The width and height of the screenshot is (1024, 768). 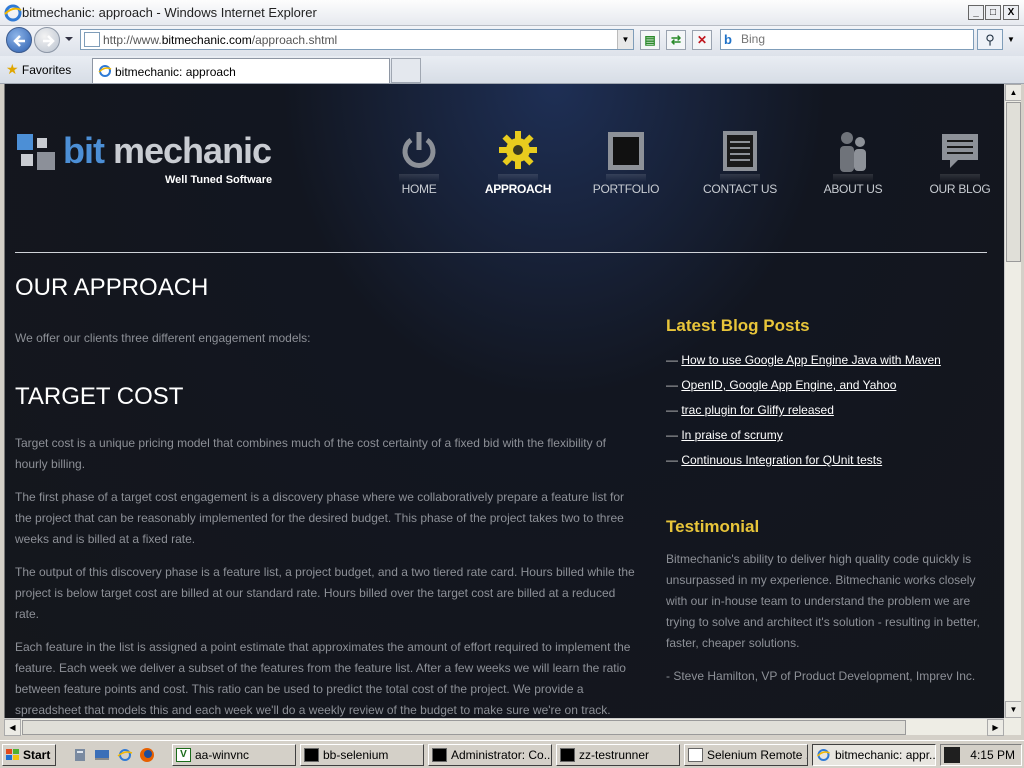 What do you see at coordinates (219, 180) in the screenshot?
I see `logo-tagline: Well Tuned Software` at bounding box center [219, 180].